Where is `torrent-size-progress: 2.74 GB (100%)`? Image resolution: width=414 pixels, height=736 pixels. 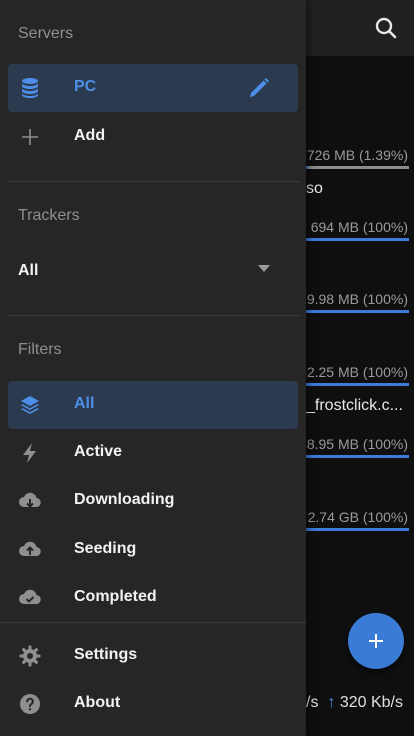
torrent-size-progress: 2.74 GB (100%) is located at coordinates (357, 517).